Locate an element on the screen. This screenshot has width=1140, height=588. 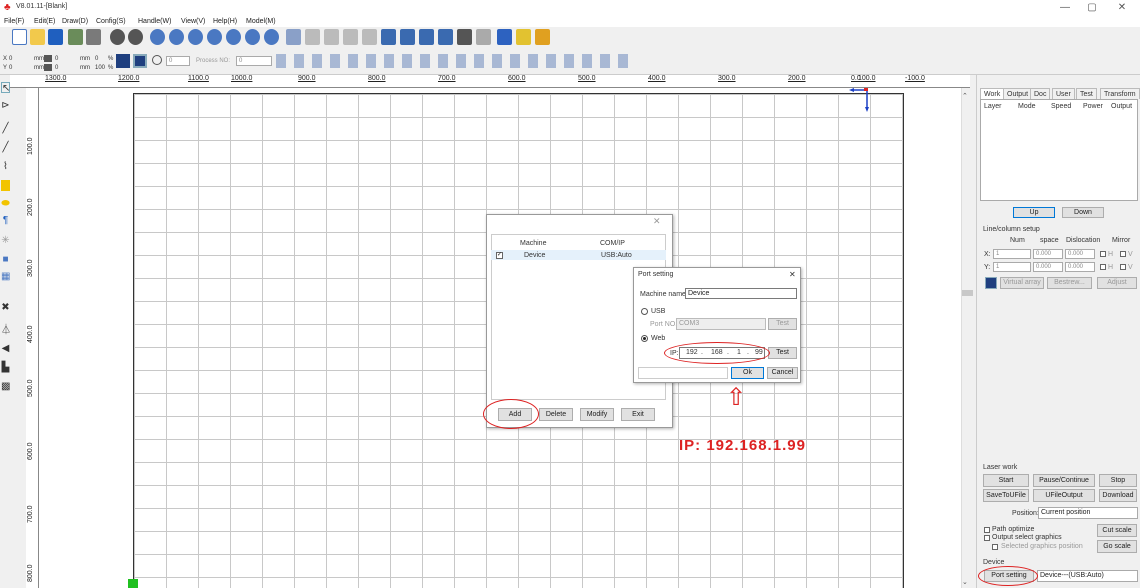
menu-handle: Handle(W) is located at coordinates (154, 21).